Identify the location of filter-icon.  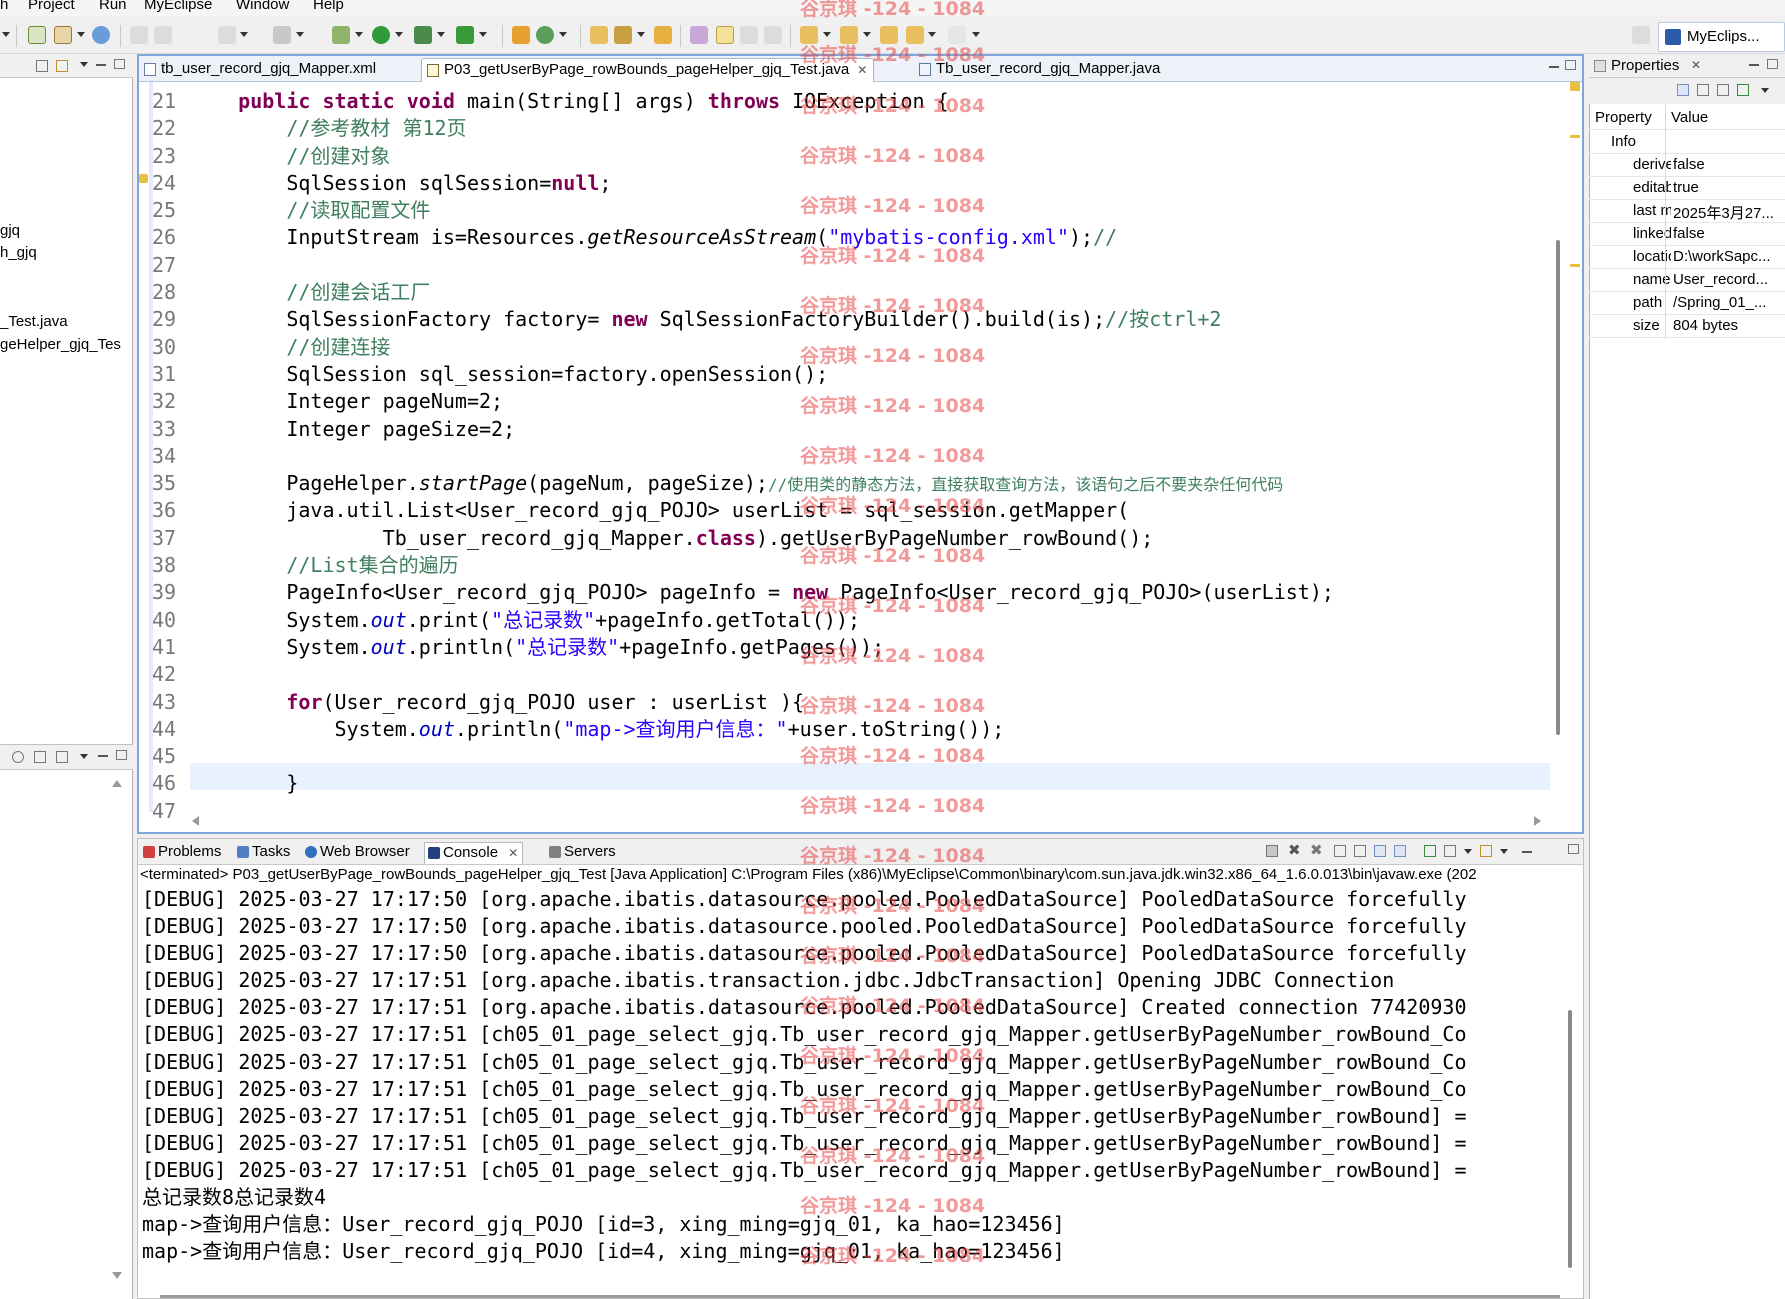
(1703, 90).